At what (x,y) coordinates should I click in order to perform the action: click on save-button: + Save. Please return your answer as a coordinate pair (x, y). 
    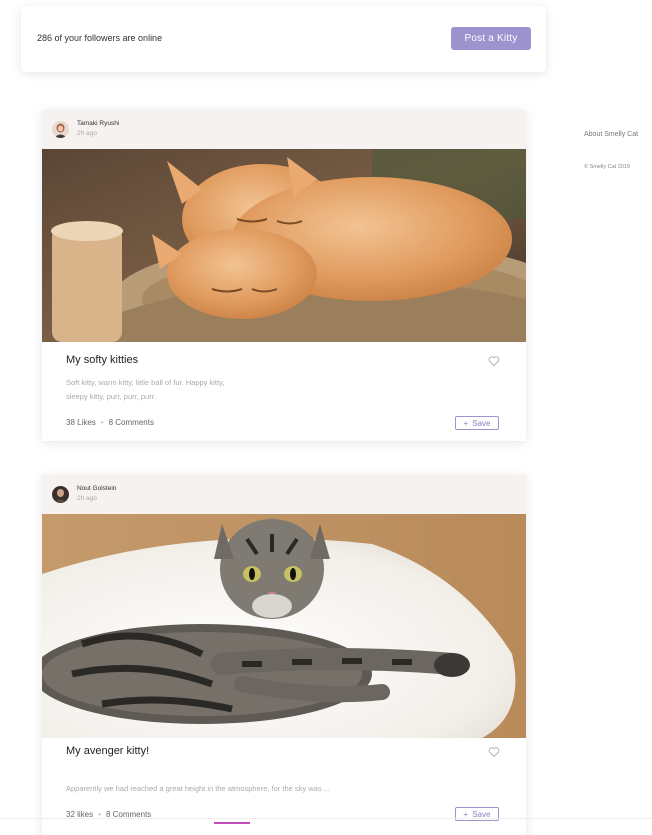
    Looking at the image, I should click on (477, 423).